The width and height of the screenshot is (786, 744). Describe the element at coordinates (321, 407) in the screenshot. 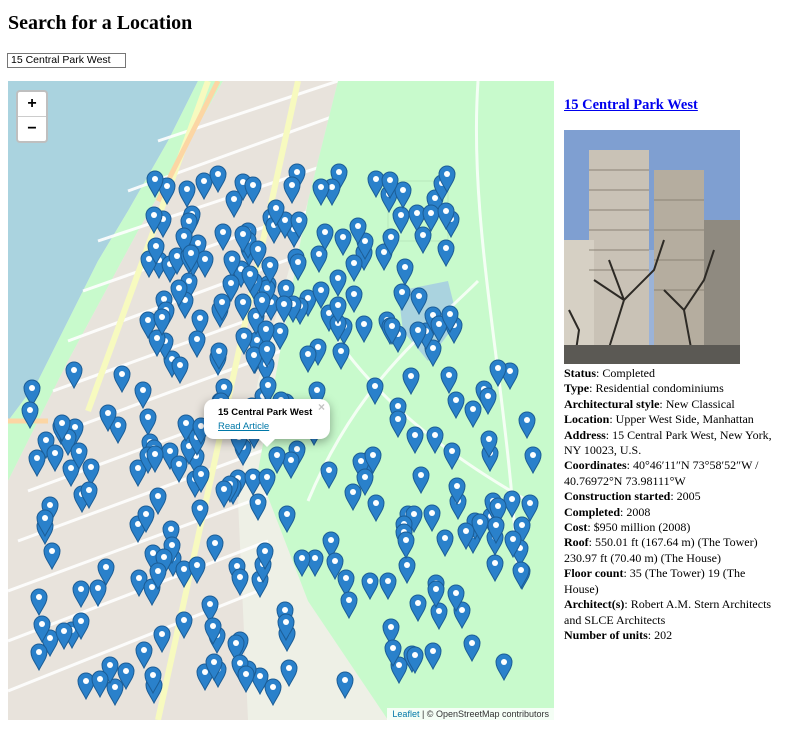

I see `popup-close-button: ×` at that location.